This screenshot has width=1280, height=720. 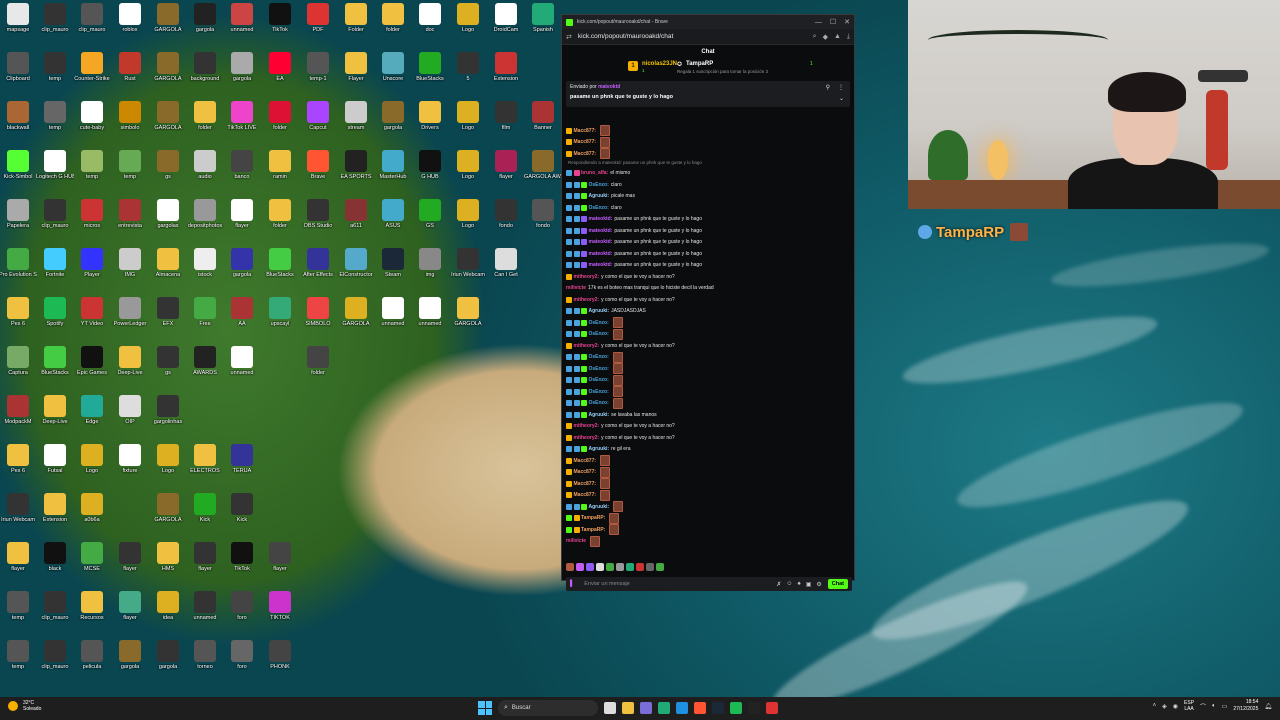 What do you see at coordinates (1203, 706) in the screenshot?
I see `wifi-icon: ⌒` at bounding box center [1203, 706].